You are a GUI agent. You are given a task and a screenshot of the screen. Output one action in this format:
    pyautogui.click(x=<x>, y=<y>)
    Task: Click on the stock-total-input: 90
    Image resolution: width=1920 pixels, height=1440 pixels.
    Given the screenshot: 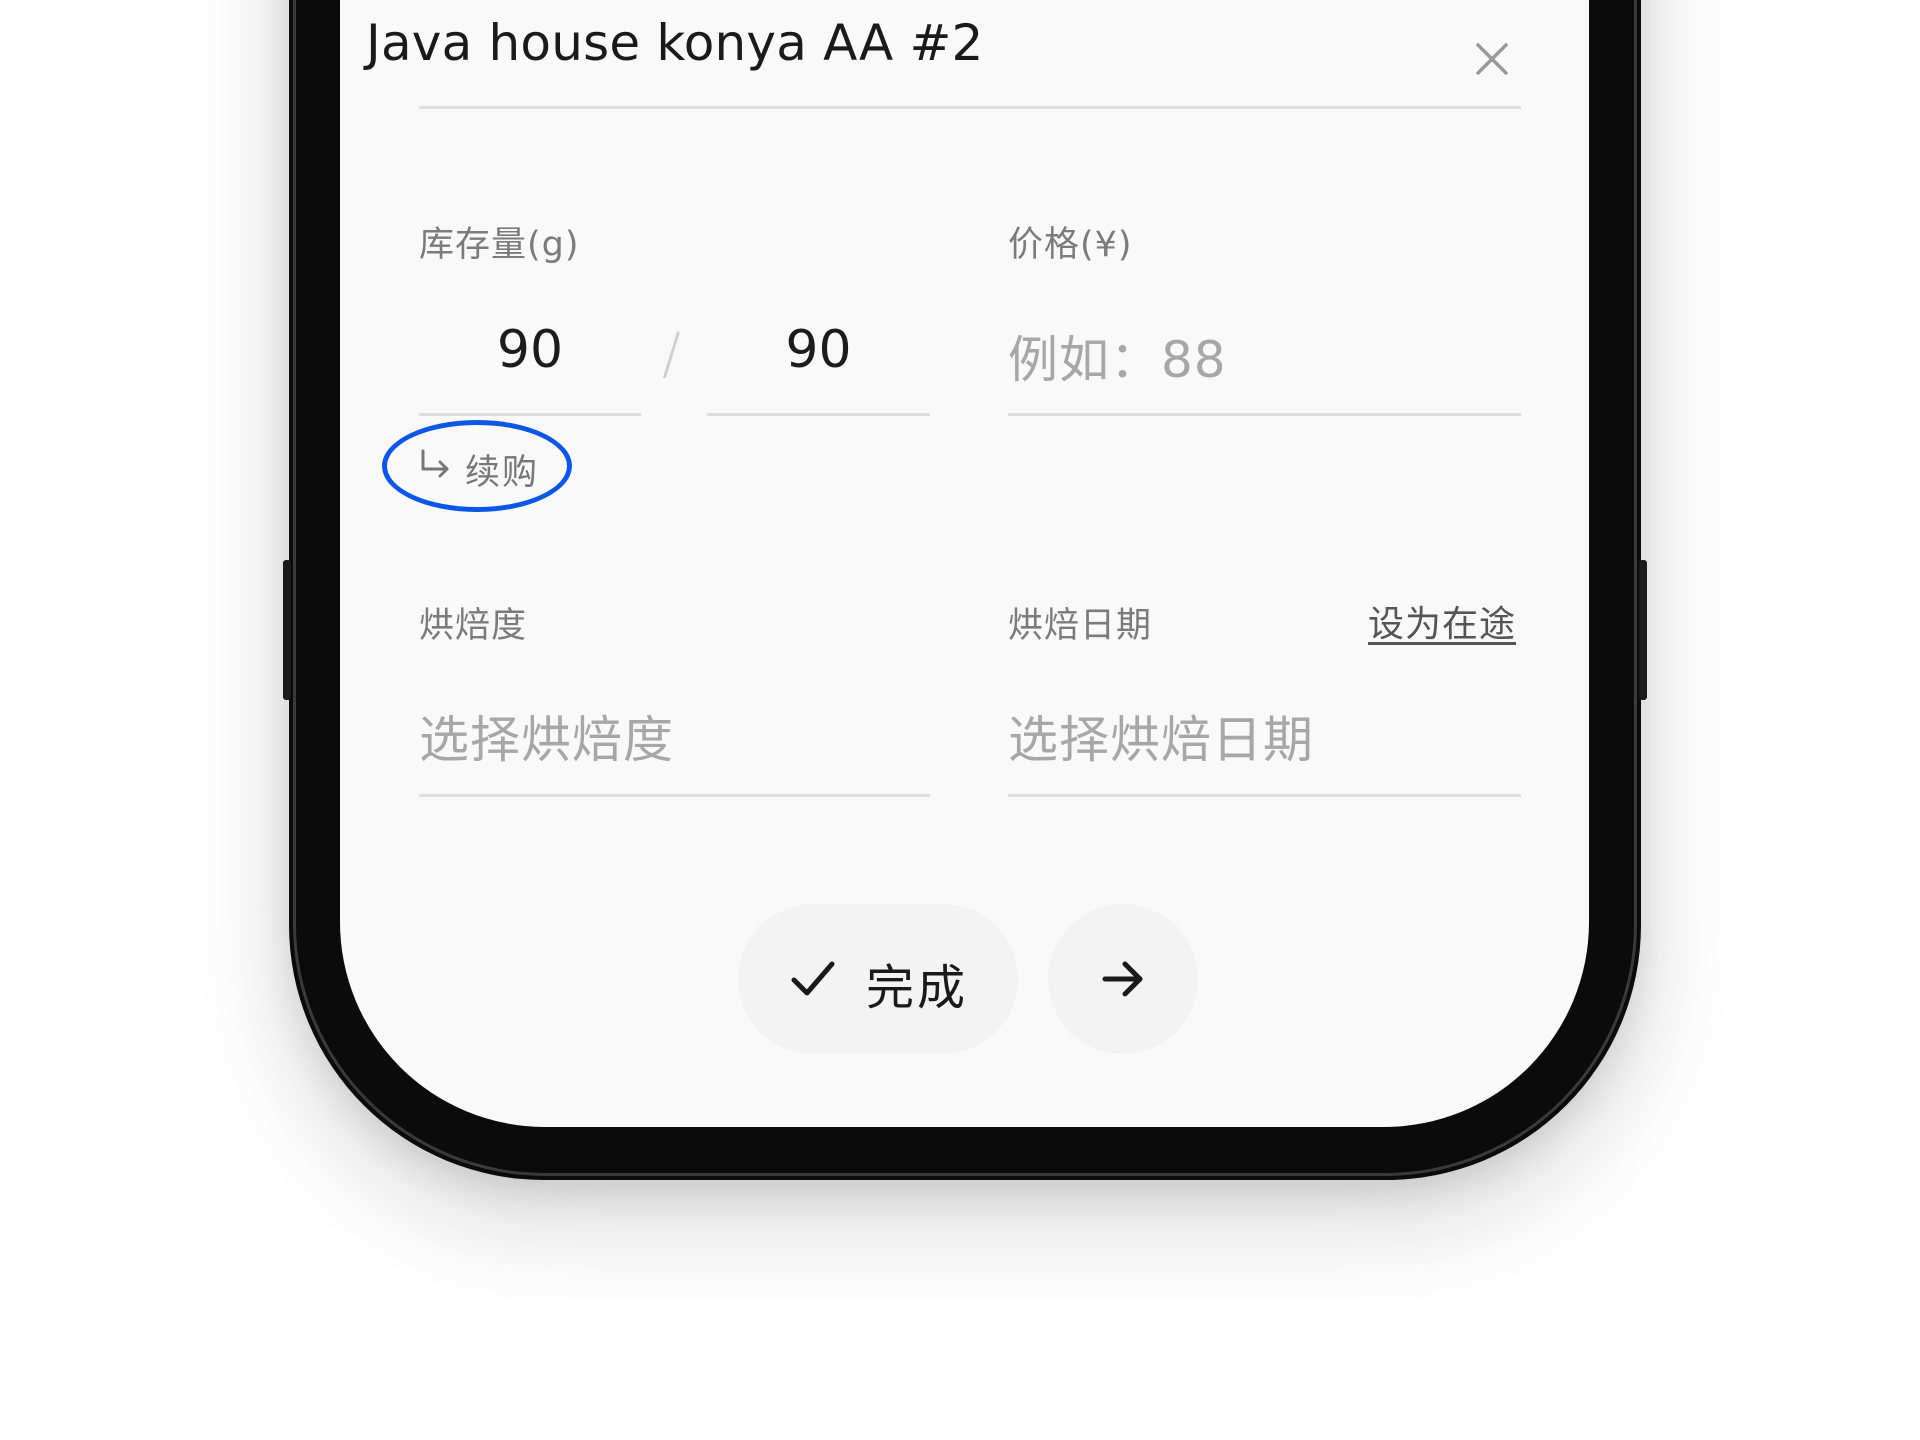 What is the action you would take?
    pyautogui.click(x=818, y=350)
    